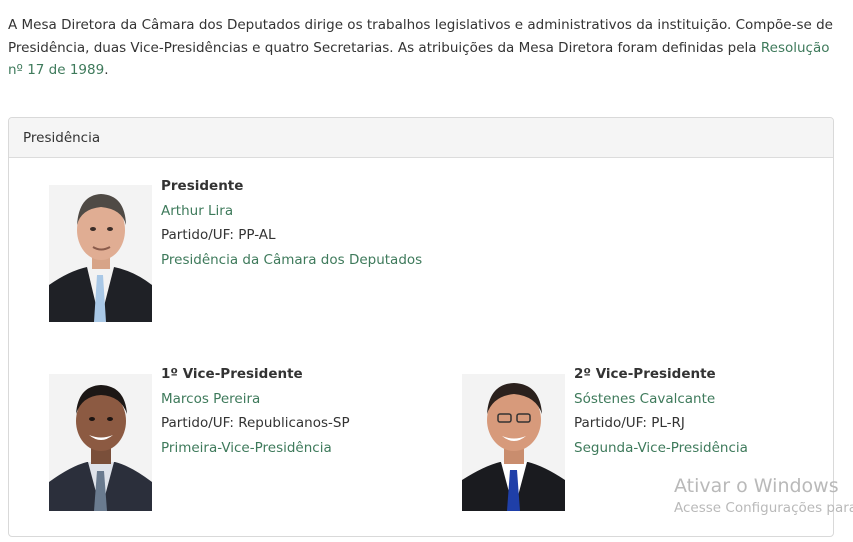 Image resolution: width=853 pixels, height=542 pixels. I want to click on president-office-link: Presidência da Câmara dos Deputados, so click(291, 260).